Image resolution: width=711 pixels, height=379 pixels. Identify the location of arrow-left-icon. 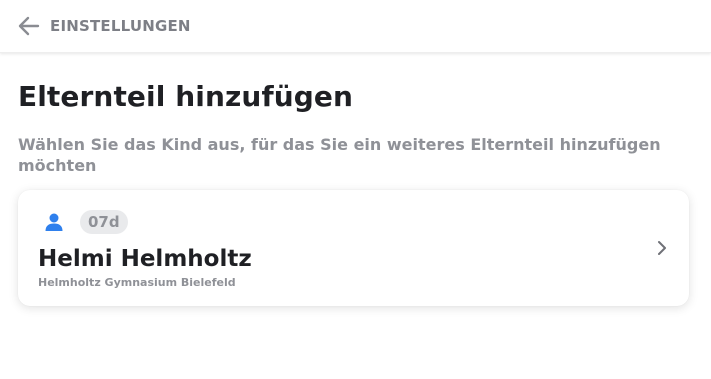
(29, 26).